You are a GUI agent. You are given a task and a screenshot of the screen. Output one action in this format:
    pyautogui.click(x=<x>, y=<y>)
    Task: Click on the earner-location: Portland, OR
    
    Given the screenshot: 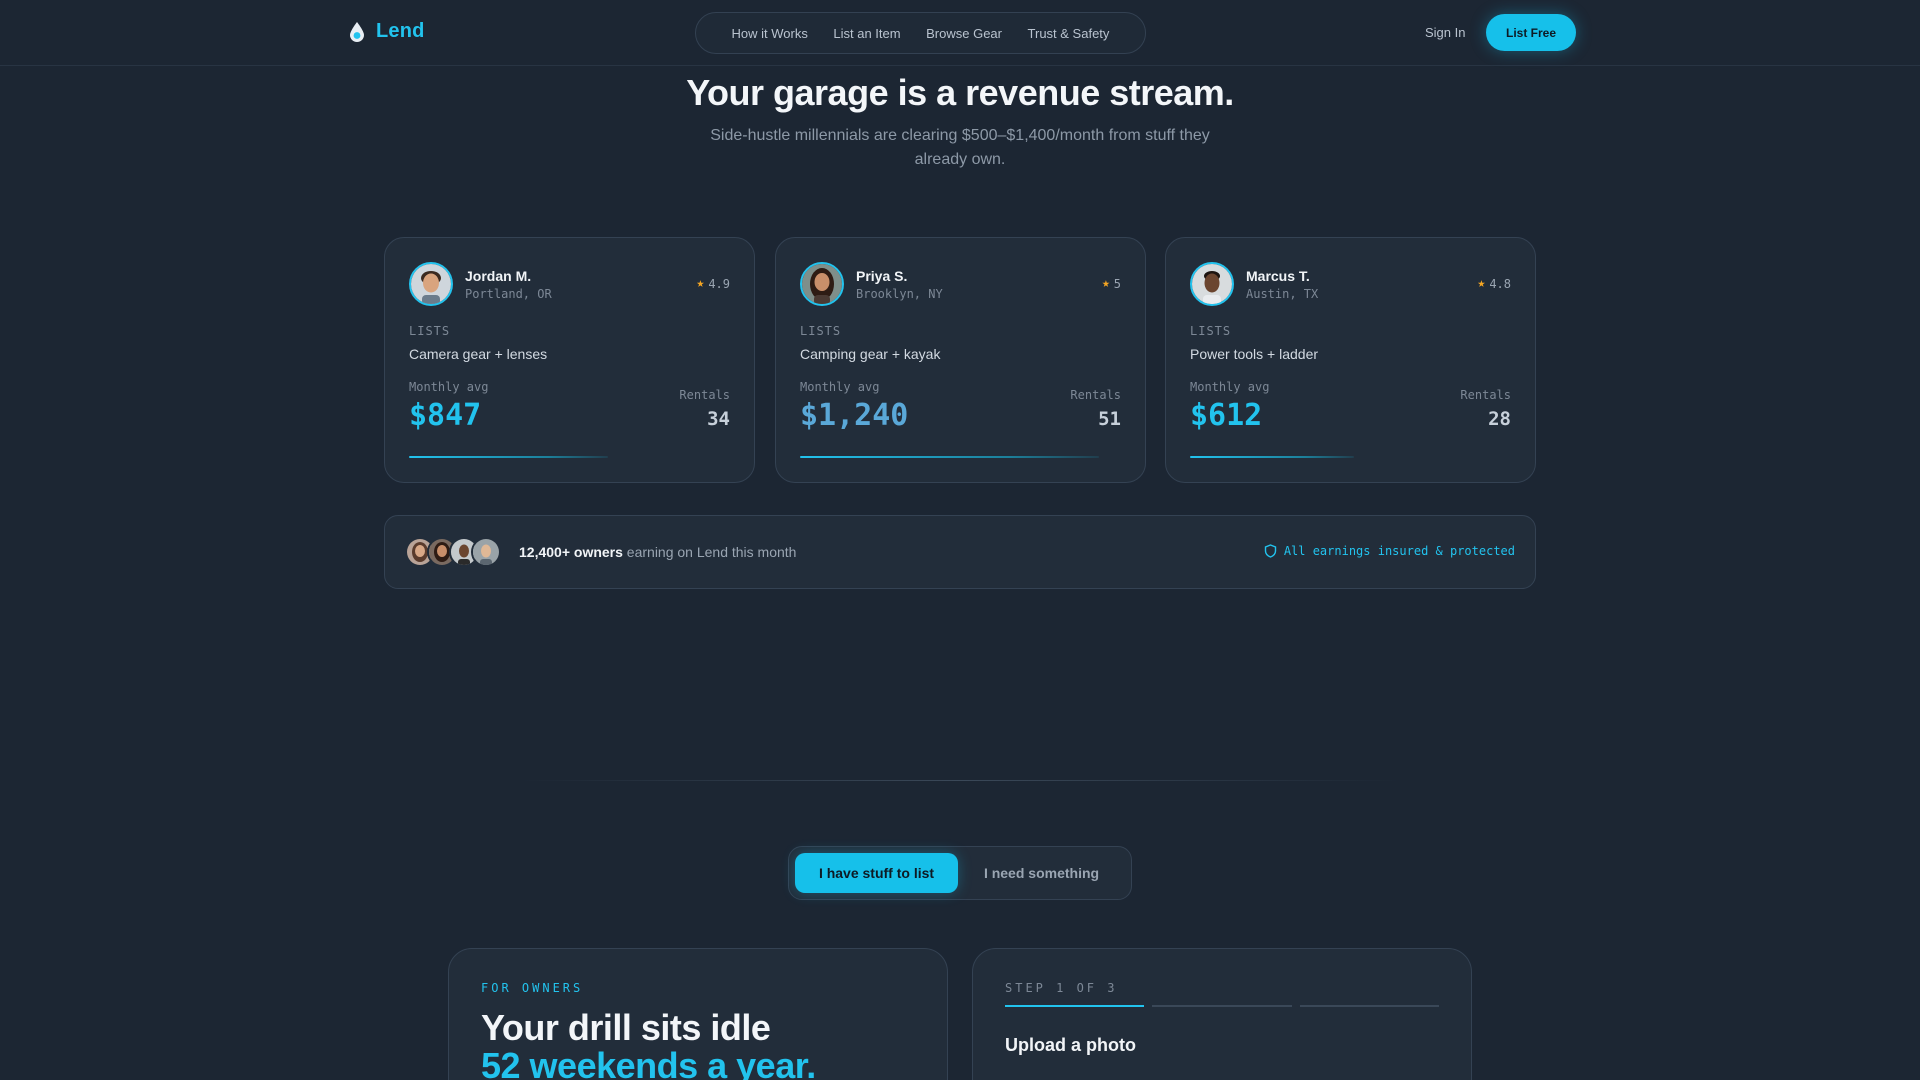 What is the action you would take?
    pyautogui.click(x=508, y=293)
    